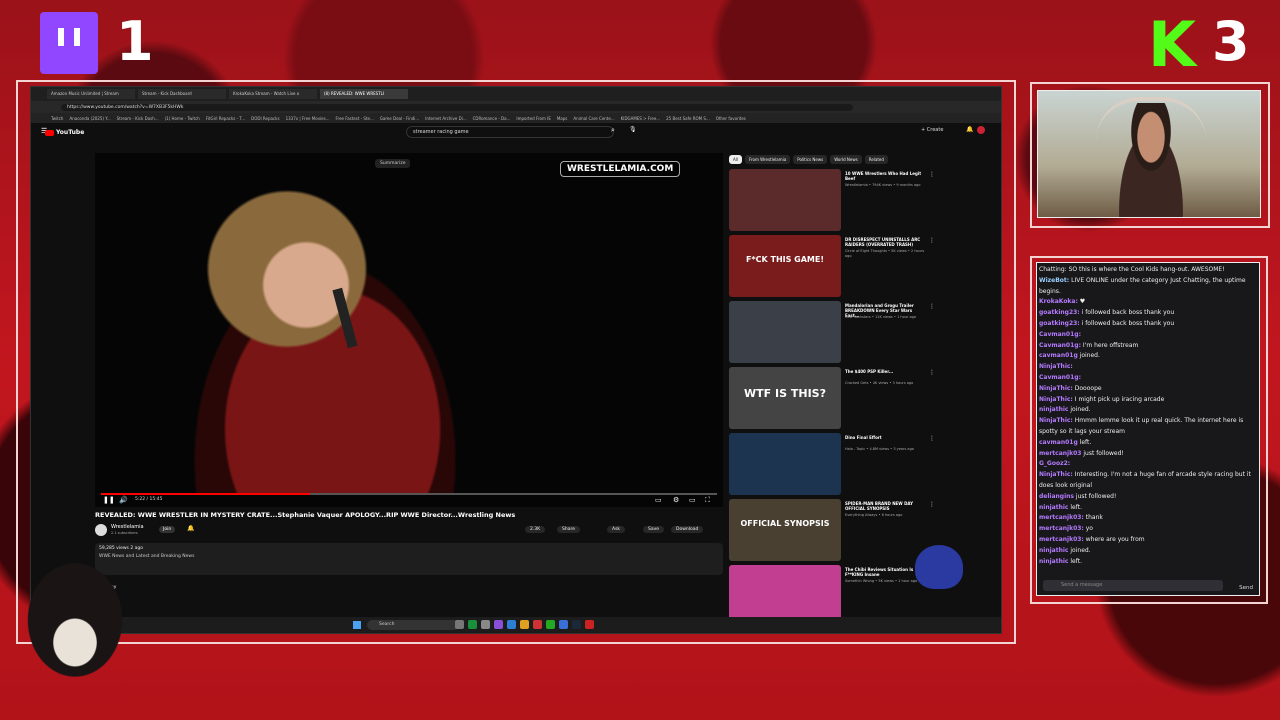 This screenshot has height=720, width=1280. Describe the element at coordinates (885, 176) in the screenshot. I see `recommendation-title: 10 WWE Wrestlers Who Had Legit Beef` at that location.